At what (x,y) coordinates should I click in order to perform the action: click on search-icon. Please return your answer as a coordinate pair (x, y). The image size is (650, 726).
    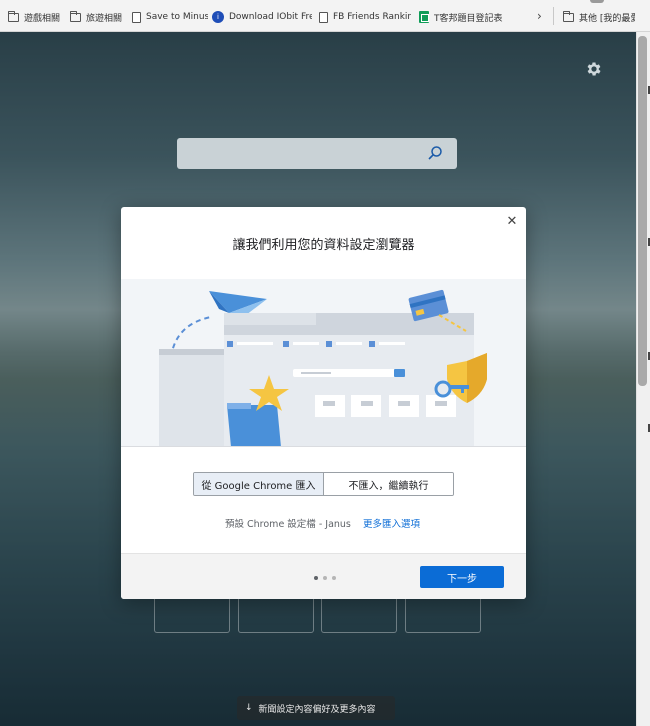
    Looking at the image, I should click on (435, 153).